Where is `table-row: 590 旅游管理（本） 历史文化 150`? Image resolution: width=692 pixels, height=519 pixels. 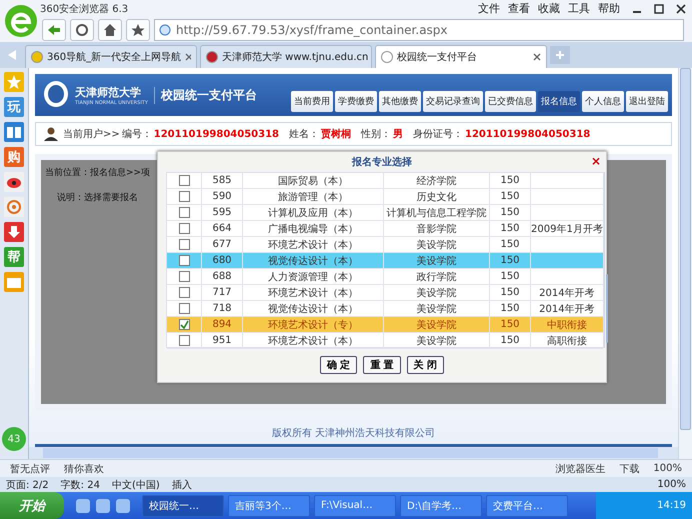
table-row: 590 旅游管理（本） 历史文化 150 is located at coordinates (385, 197).